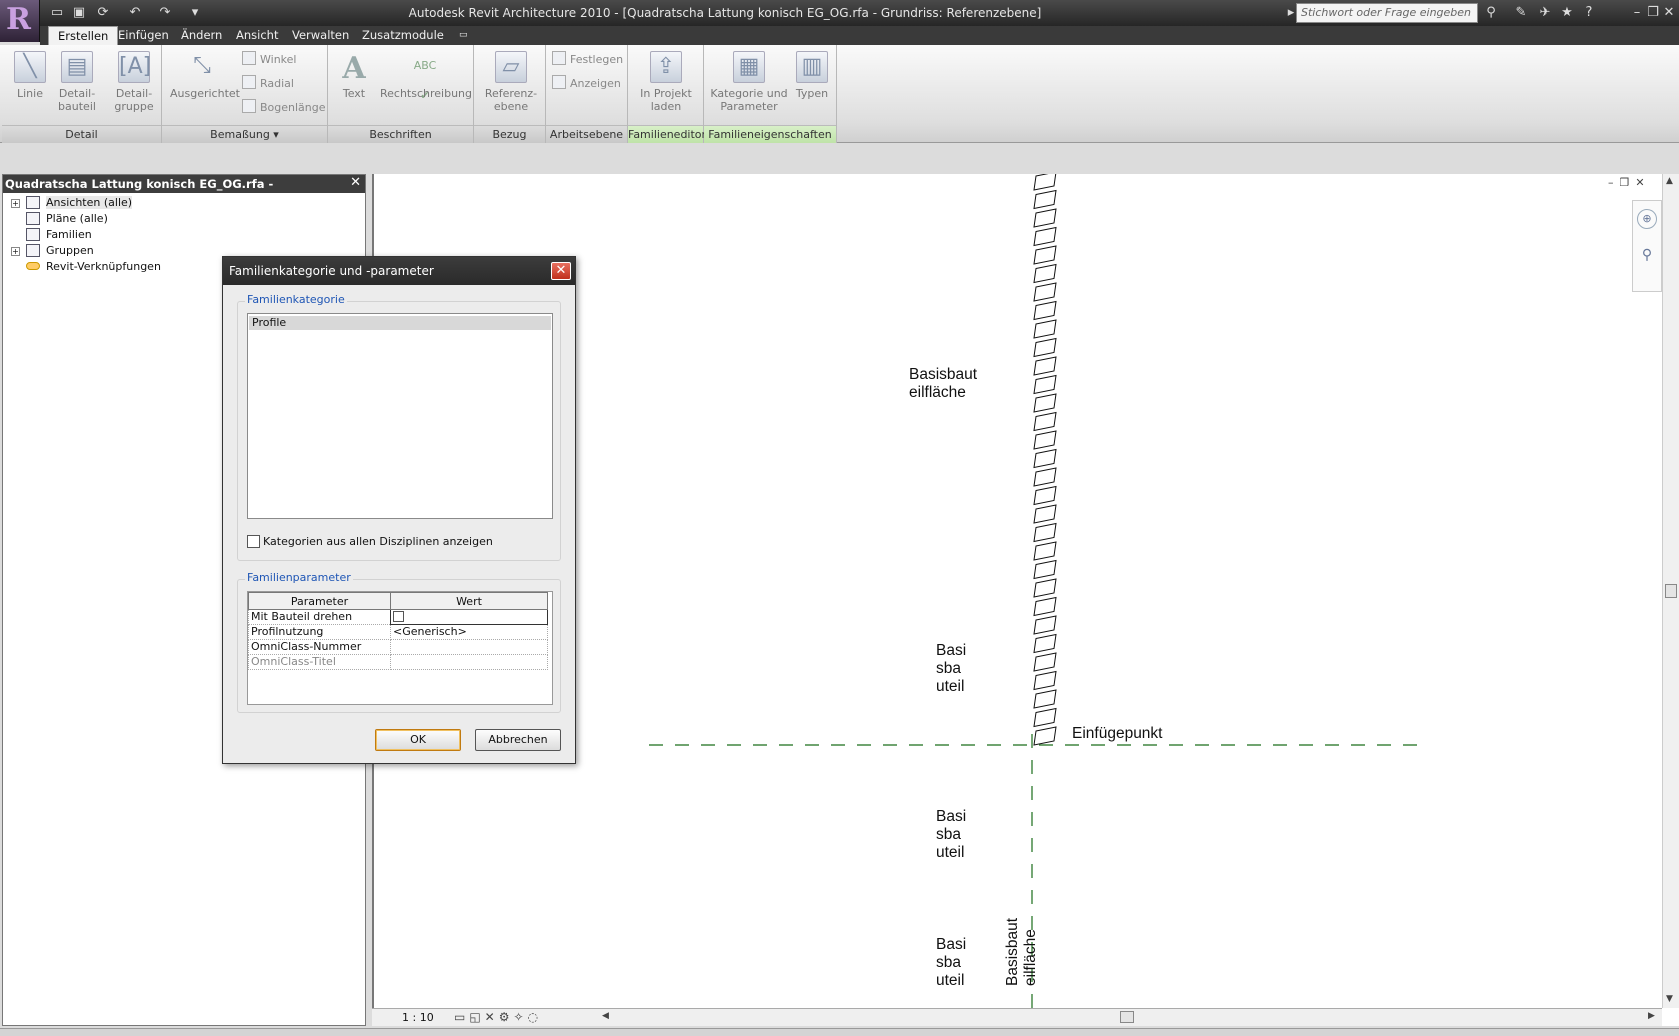 The width and height of the screenshot is (1679, 1036). I want to click on category-item-profile: Profile, so click(400, 323).